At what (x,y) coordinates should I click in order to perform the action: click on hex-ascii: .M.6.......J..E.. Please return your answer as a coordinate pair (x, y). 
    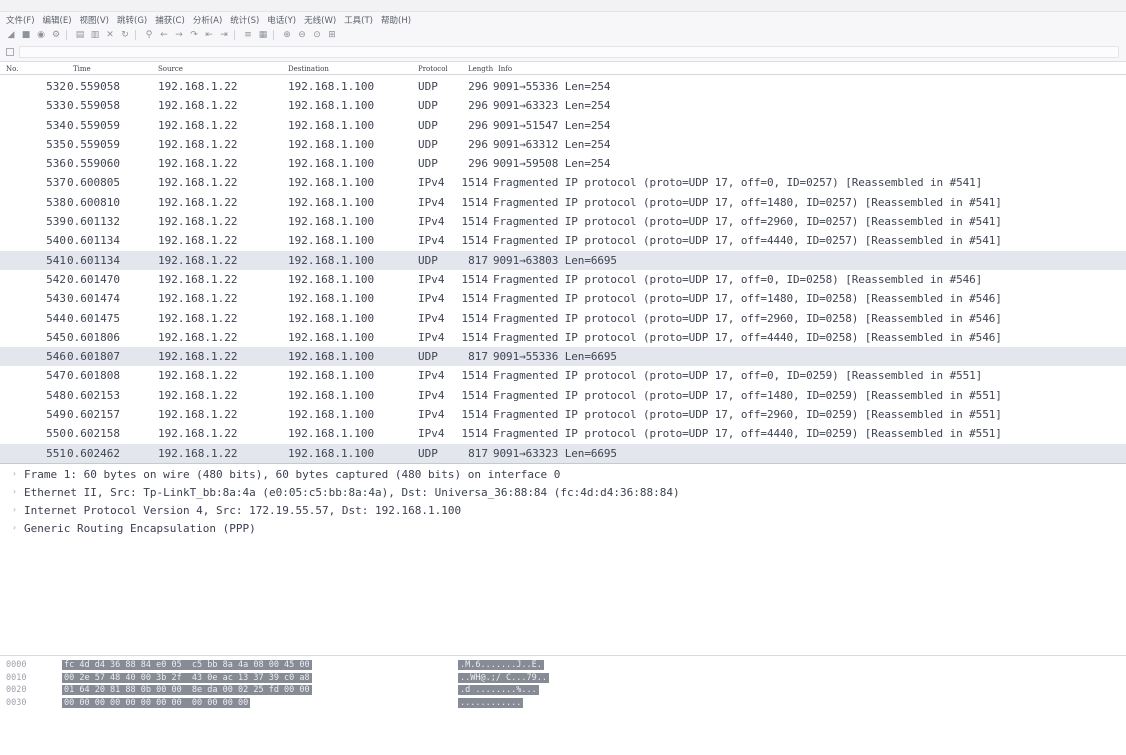
    Looking at the image, I should click on (501, 665).